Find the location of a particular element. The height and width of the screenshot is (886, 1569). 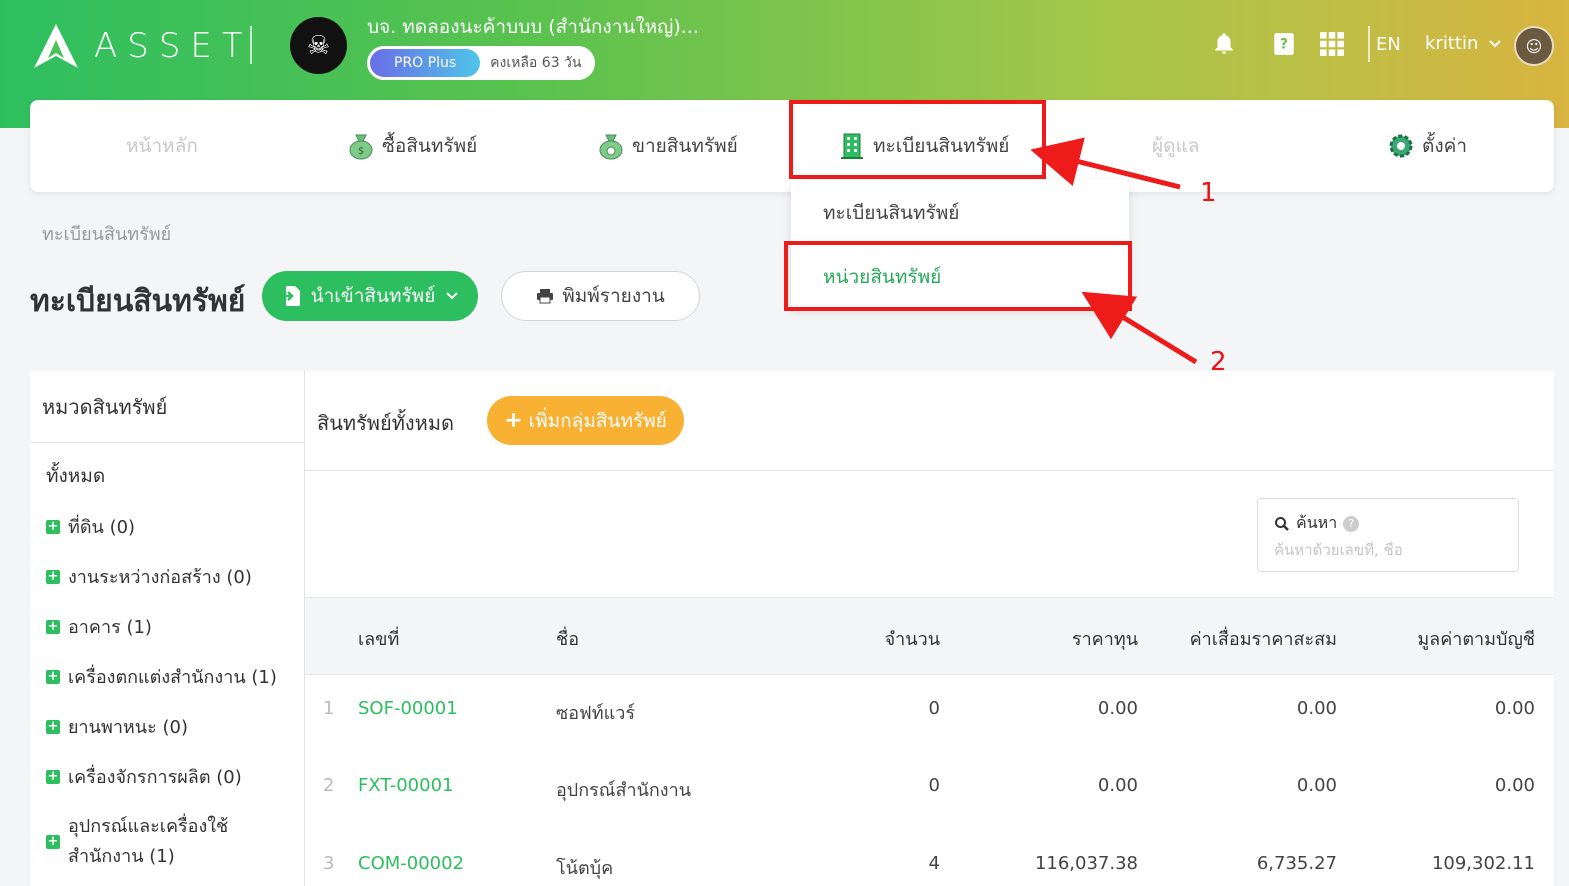

search-label-row: ค้นหา ? is located at coordinates (1317, 523).